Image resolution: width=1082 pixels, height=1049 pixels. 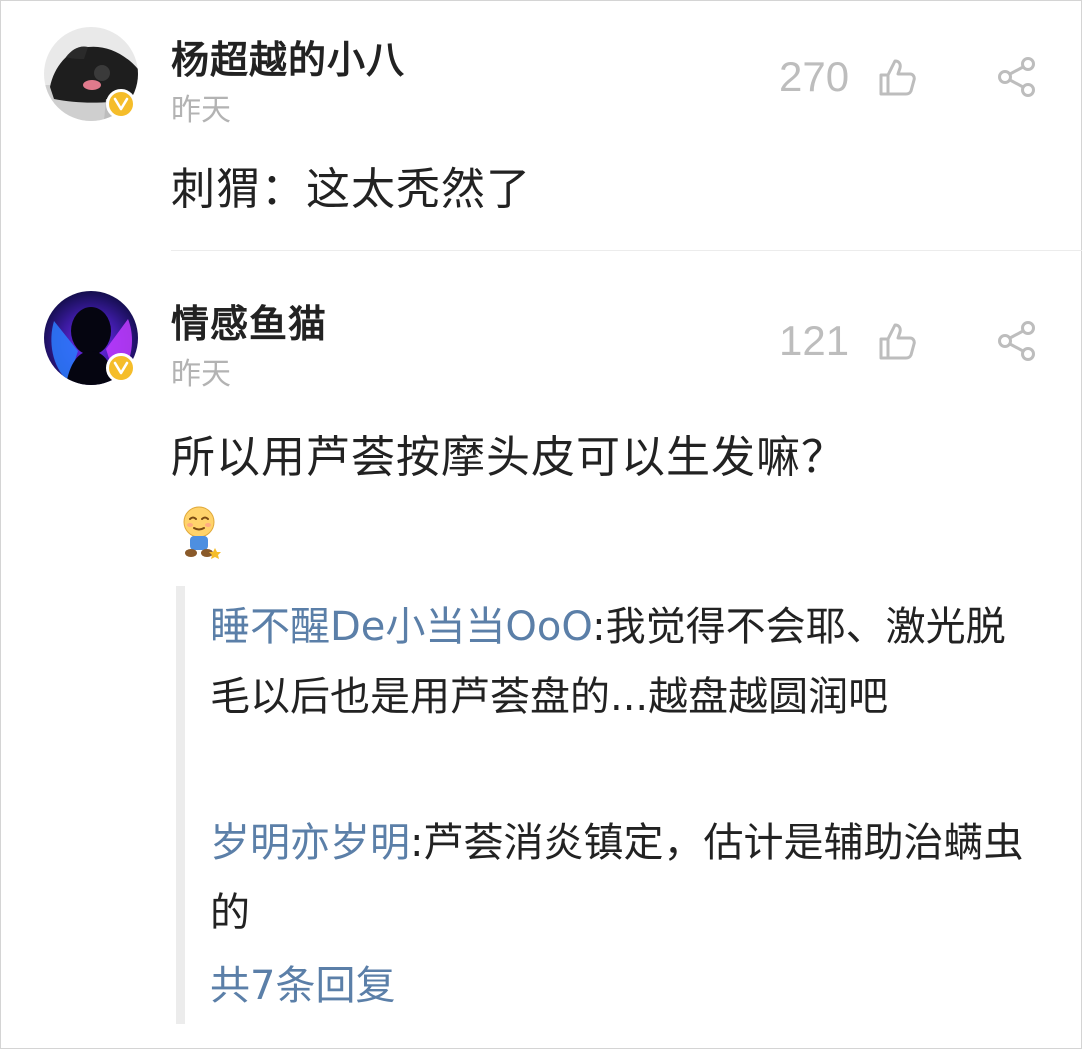 I want to click on username: 情感鱼猫, so click(x=249, y=320).